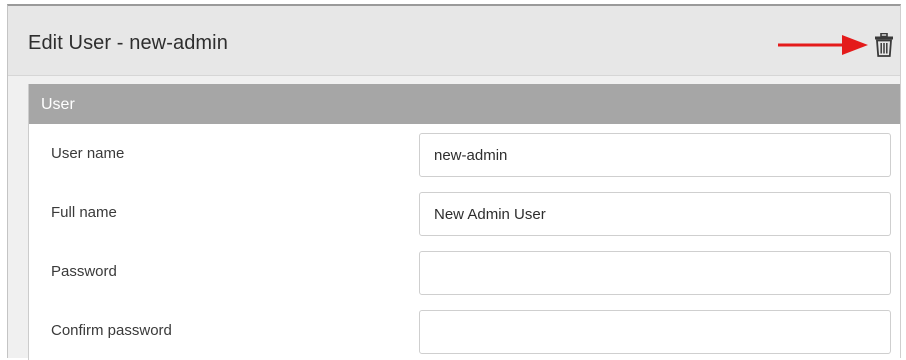  I want to click on user-name-label: User name, so click(88, 153).